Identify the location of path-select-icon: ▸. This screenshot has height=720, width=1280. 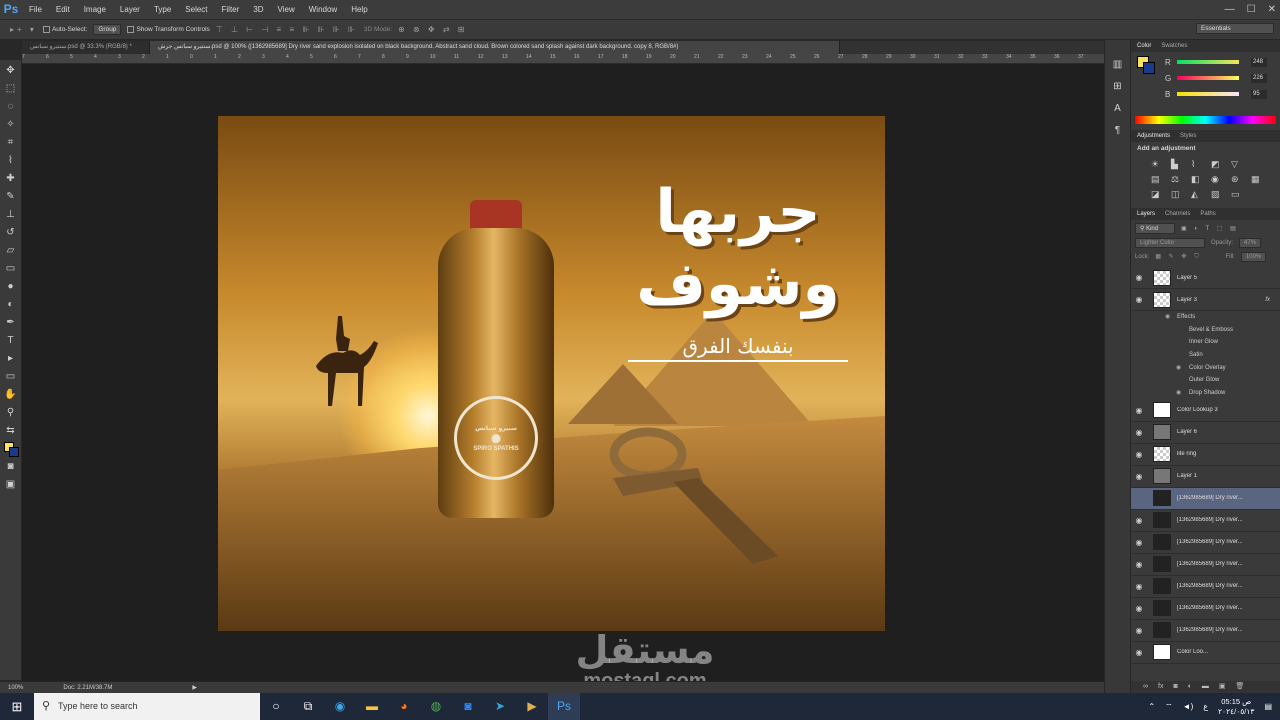
(11, 359).